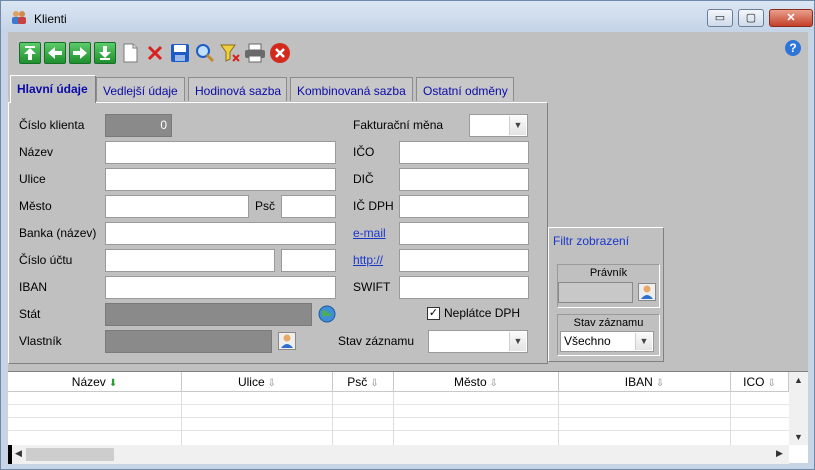  I want to click on search-button, so click(205, 53).